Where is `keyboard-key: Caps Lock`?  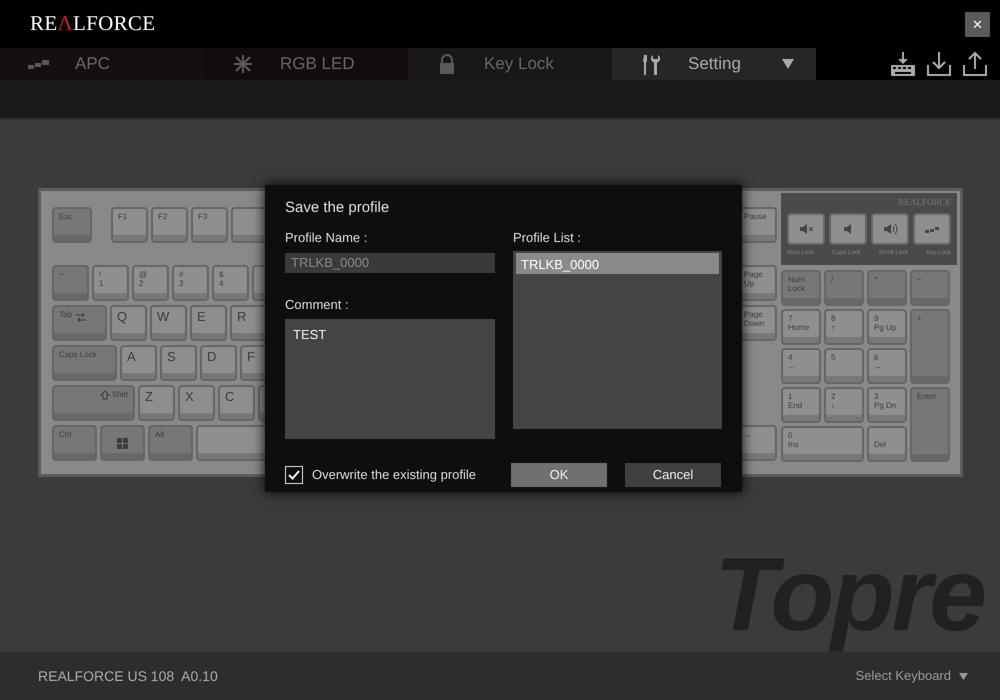 keyboard-key: Caps Lock is located at coordinates (84, 363).